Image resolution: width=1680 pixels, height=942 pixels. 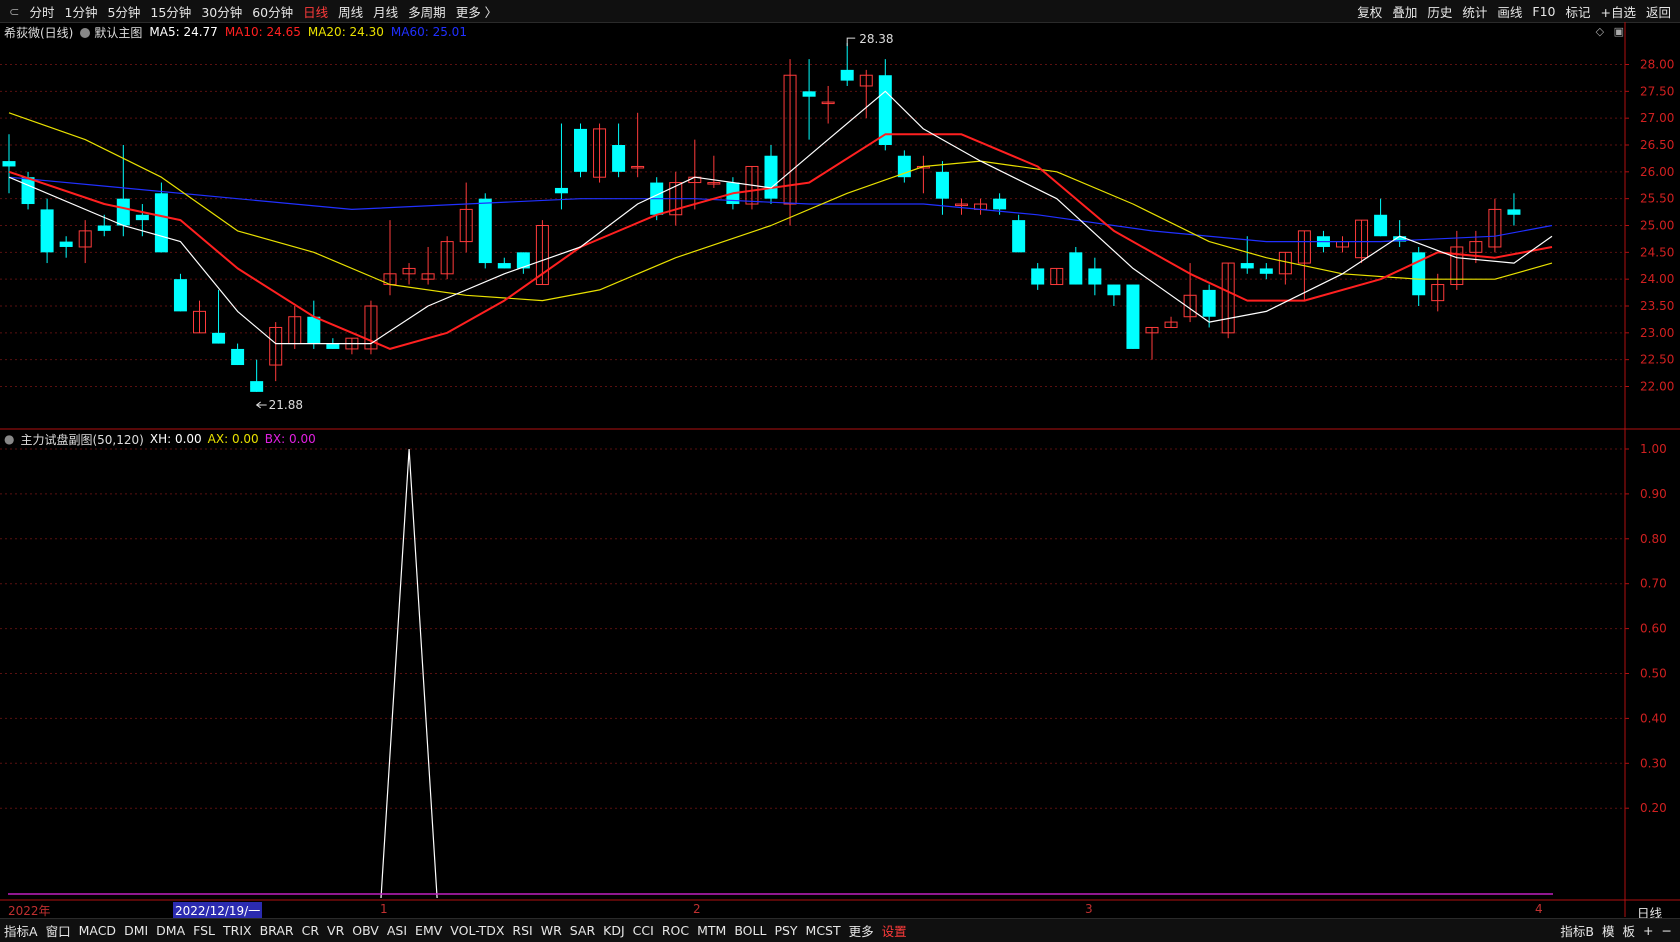 I want to click on indicator-tab-16: SAR, so click(x=582, y=930).